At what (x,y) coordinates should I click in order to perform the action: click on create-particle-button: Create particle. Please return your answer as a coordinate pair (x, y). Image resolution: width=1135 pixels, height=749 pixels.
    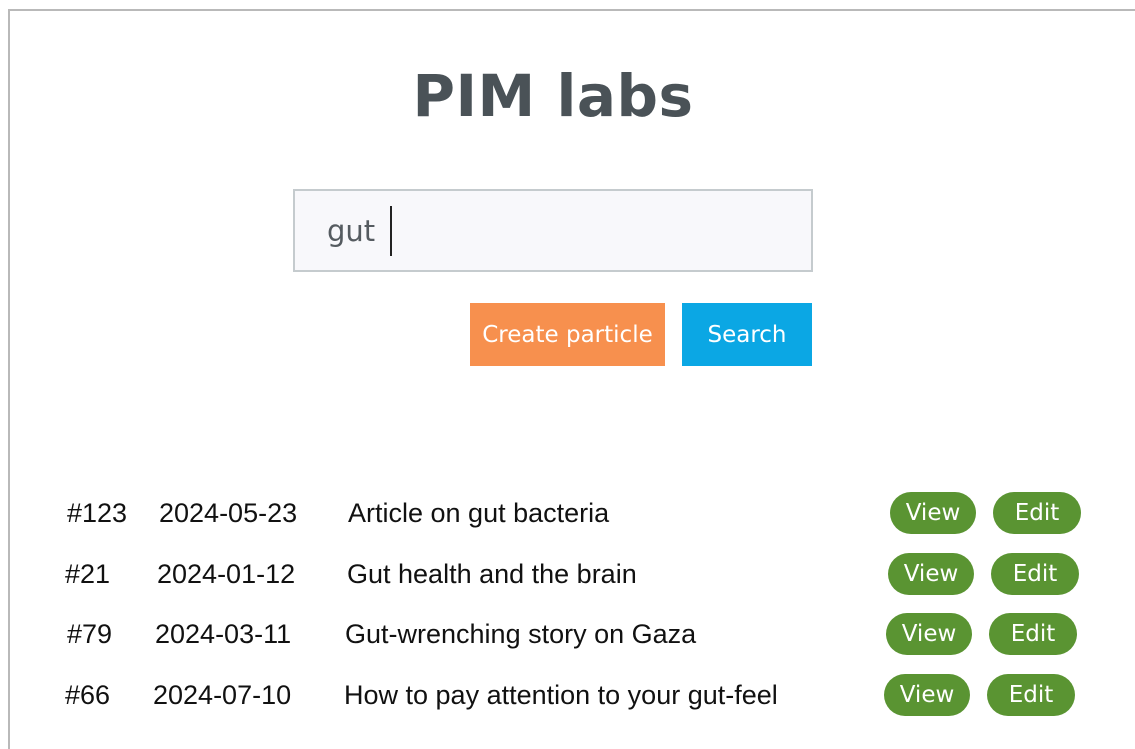
    Looking at the image, I should click on (567, 334).